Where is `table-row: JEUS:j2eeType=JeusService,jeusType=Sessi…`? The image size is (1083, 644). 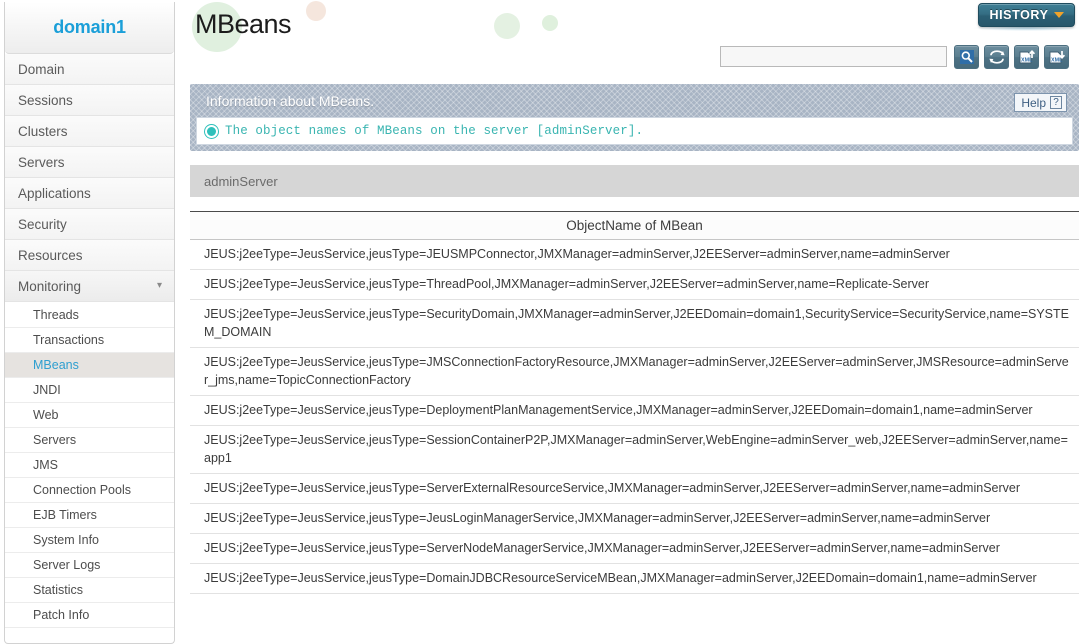 table-row: JEUS:j2eeType=JeusService,jeusType=Sessi… is located at coordinates (634, 450).